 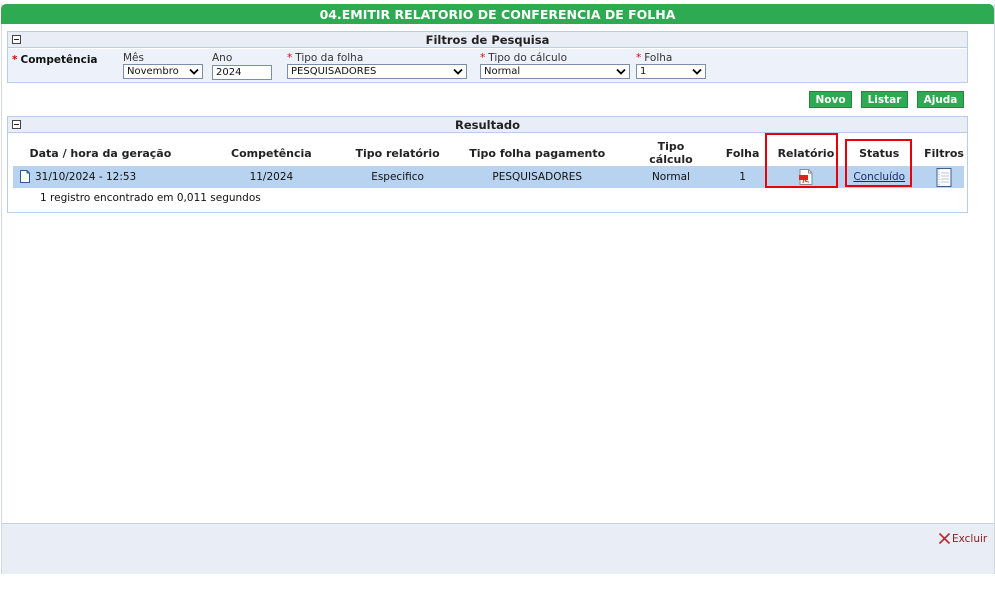 I want to click on folha-value: 1, so click(x=643, y=71).